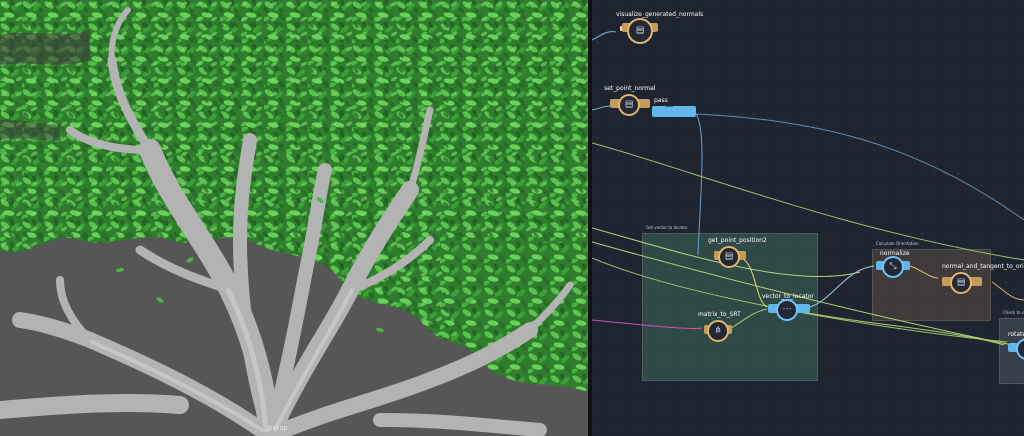 This screenshot has height=436, width=1024. Describe the element at coordinates (674, 111) in the screenshot. I see `node-header` at that location.